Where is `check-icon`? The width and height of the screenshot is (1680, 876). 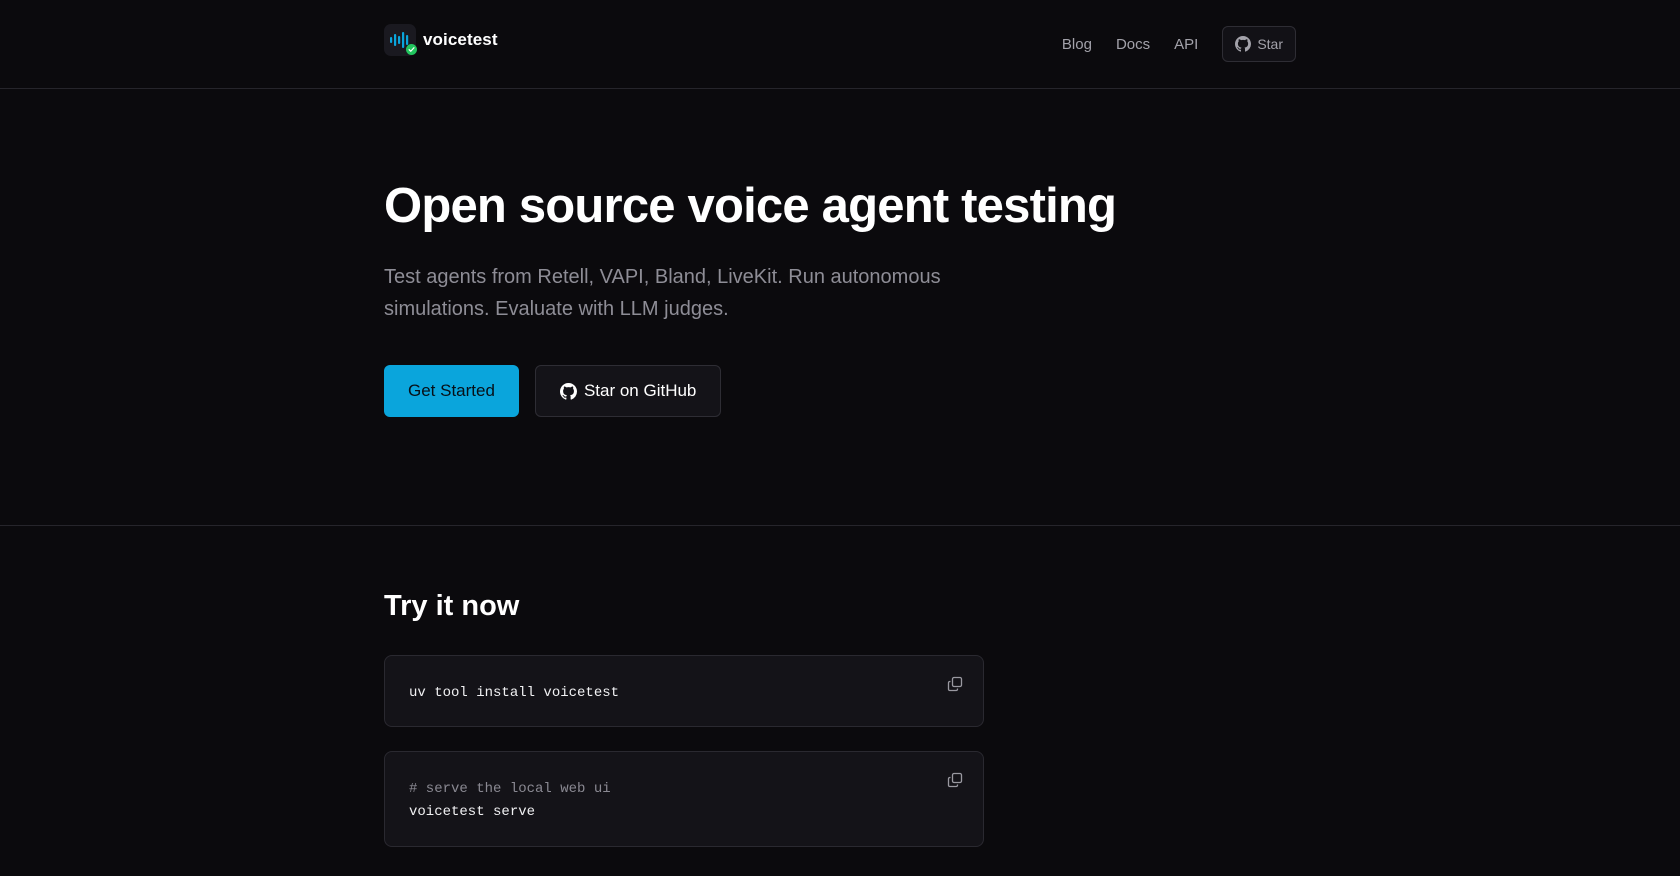 check-icon is located at coordinates (411, 49).